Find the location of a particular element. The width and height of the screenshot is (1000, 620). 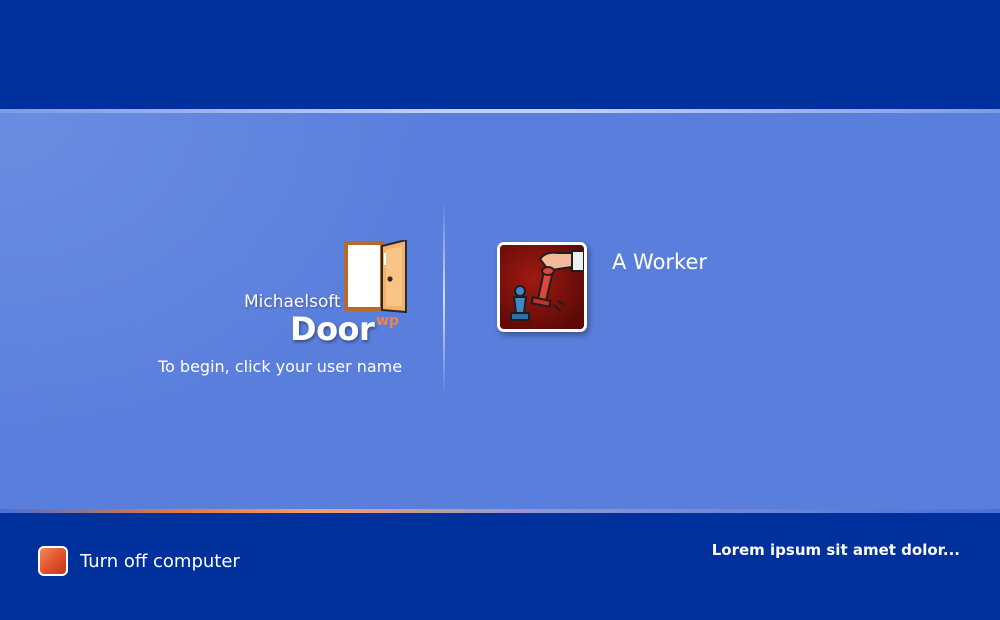

user-avatar is located at coordinates (542, 287).